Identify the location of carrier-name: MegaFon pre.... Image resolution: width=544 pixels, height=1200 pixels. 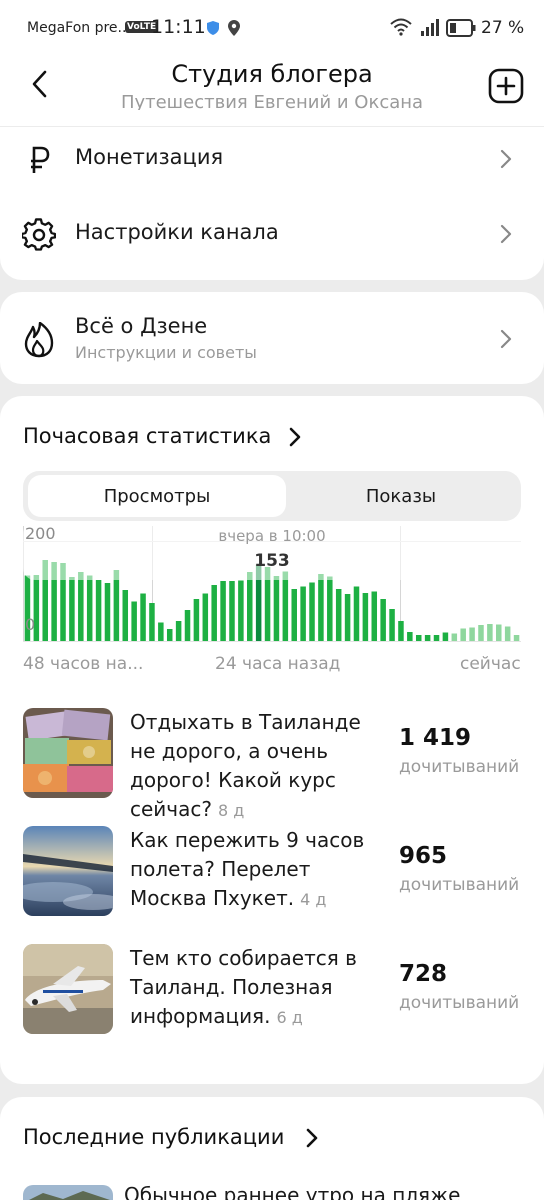
(79, 28).